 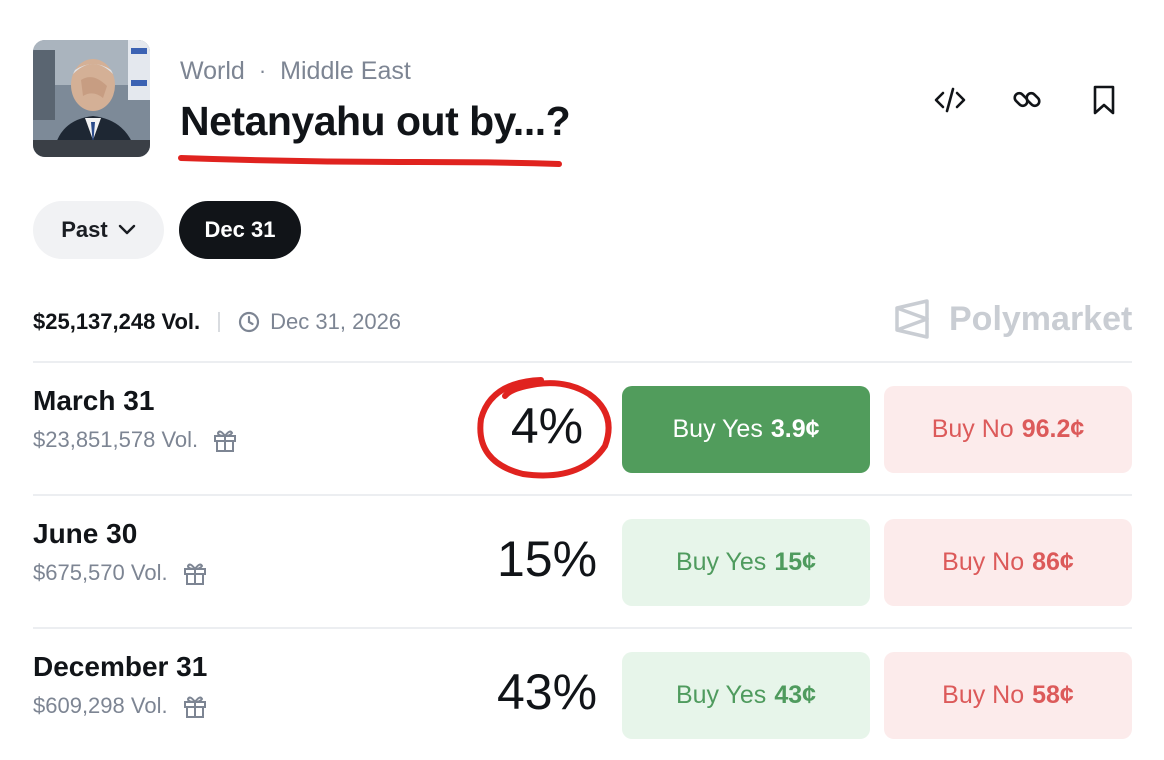 I want to click on date-tab-label: Dec 31, so click(x=240, y=229).